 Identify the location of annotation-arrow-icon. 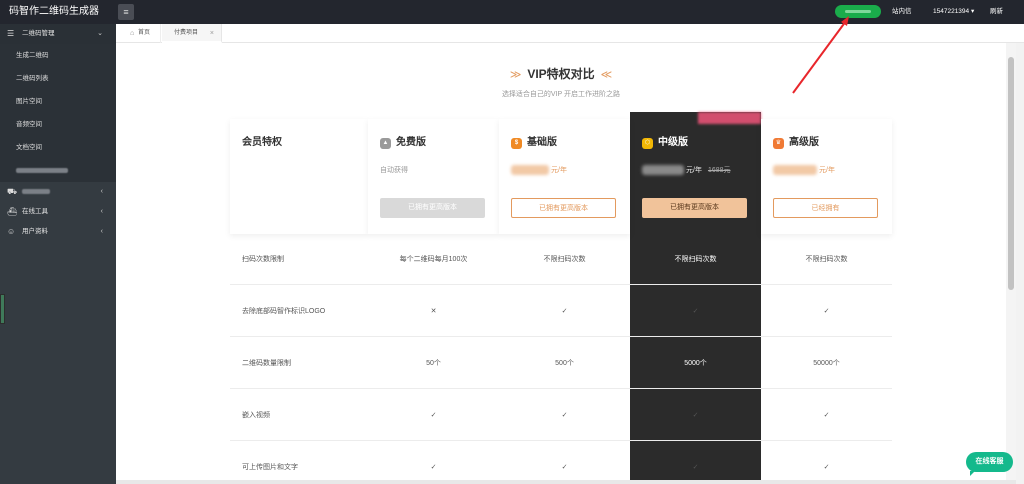
(820, 55).